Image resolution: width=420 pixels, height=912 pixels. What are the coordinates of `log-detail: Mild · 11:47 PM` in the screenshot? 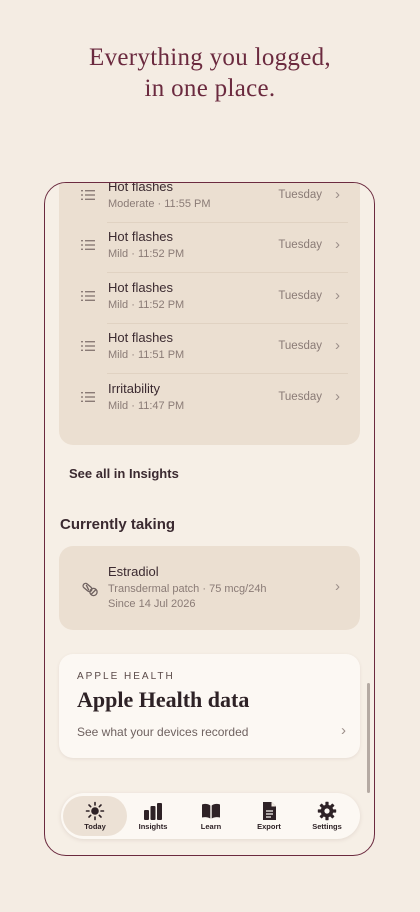 It's located at (146, 406).